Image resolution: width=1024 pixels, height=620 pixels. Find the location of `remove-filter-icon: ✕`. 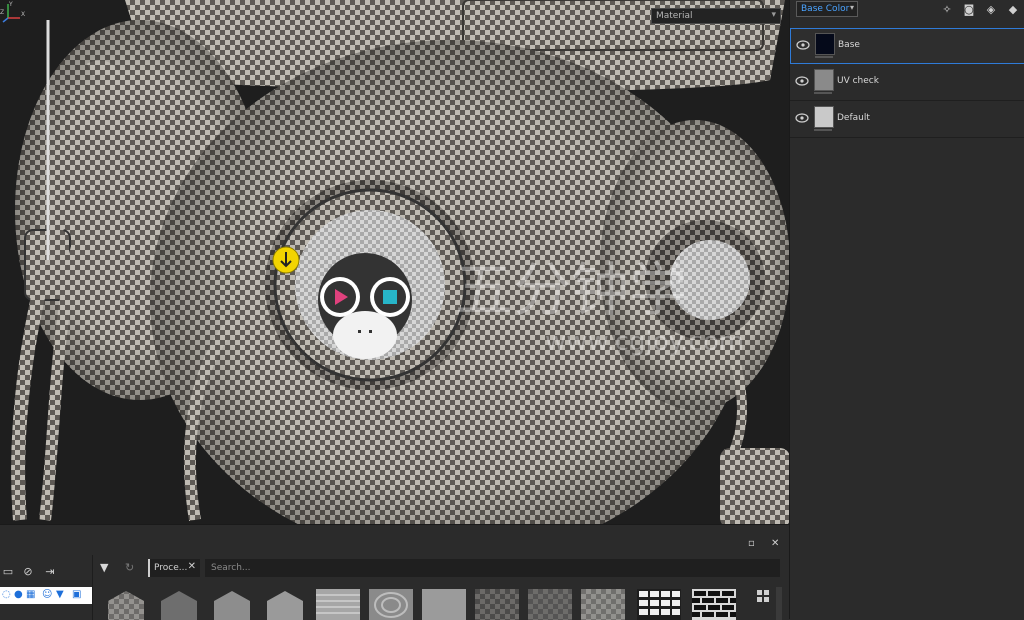

remove-filter-icon: ✕ is located at coordinates (192, 566).